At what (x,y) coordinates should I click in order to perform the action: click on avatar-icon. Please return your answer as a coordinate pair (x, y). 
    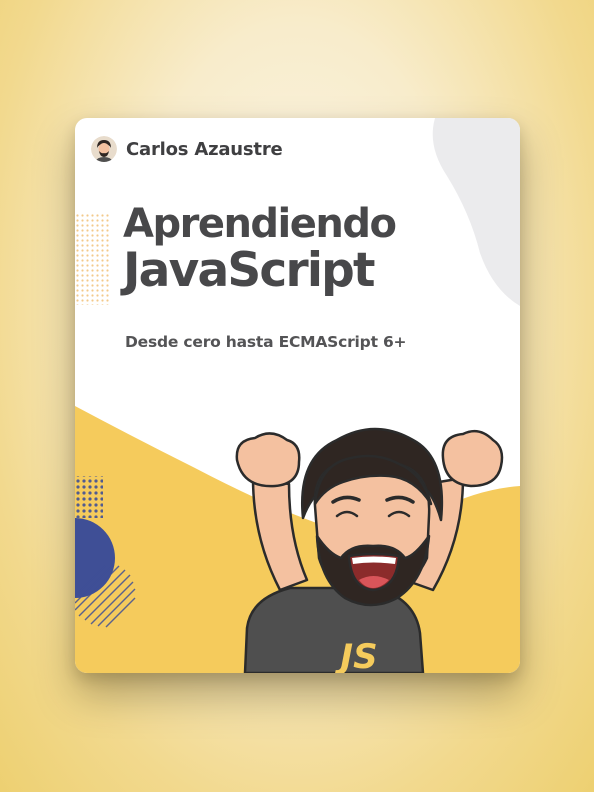
    Looking at the image, I should click on (104, 149).